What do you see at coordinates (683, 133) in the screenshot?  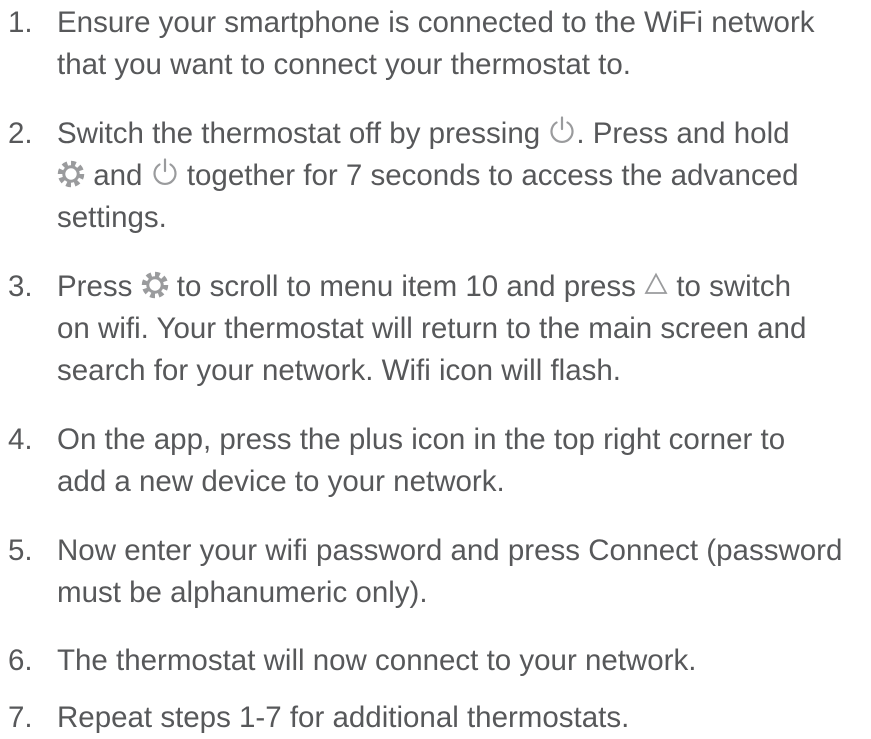 I see `step-text-segment: . Press and hold` at bounding box center [683, 133].